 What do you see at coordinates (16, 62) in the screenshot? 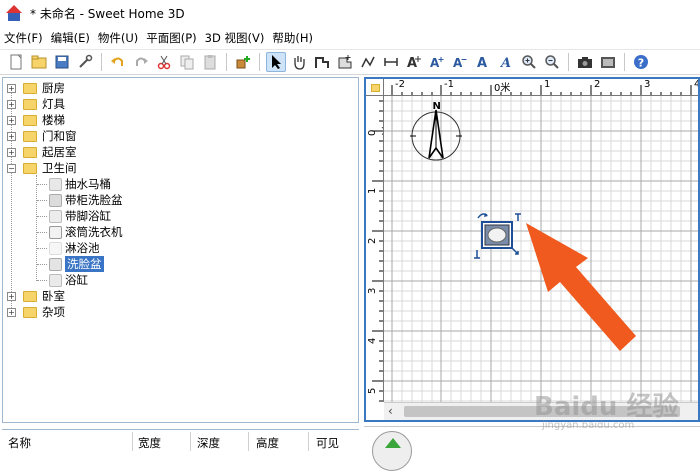
I see `new-icon` at bounding box center [16, 62].